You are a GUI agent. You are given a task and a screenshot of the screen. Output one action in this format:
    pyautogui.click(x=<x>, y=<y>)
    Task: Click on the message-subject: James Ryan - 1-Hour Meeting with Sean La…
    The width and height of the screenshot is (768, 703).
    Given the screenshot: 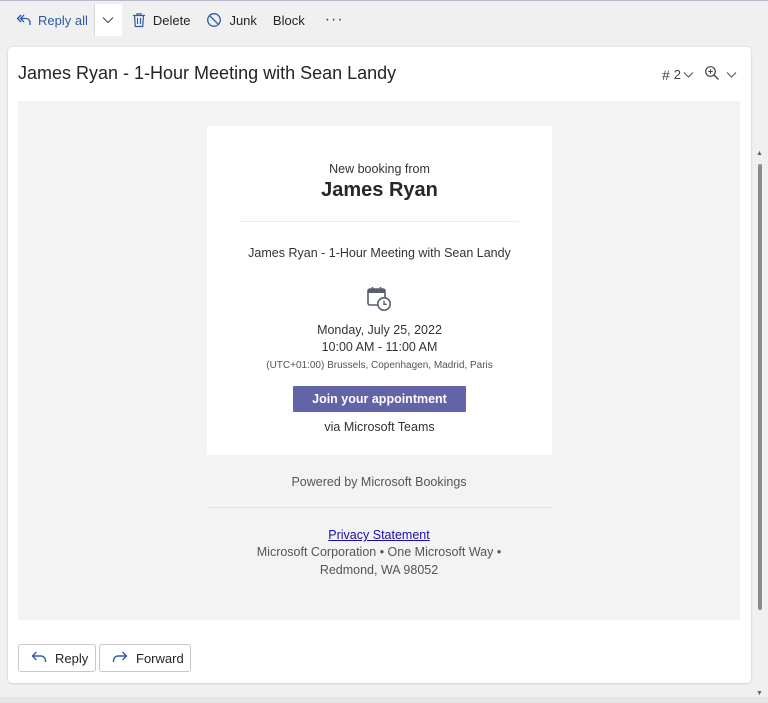 What is the action you would take?
    pyautogui.click(x=207, y=73)
    